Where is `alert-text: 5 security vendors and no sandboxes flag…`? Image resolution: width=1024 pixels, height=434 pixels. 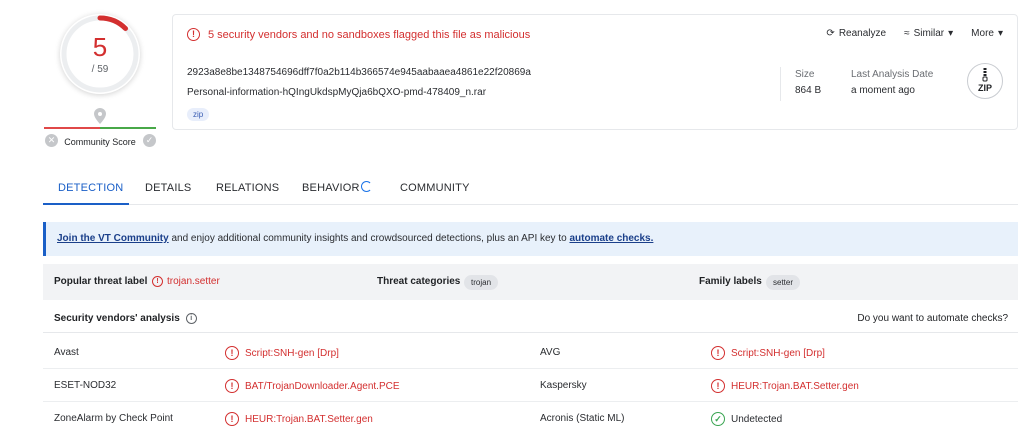 alert-text: 5 security vendors and no sandboxes flag… is located at coordinates (369, 34).